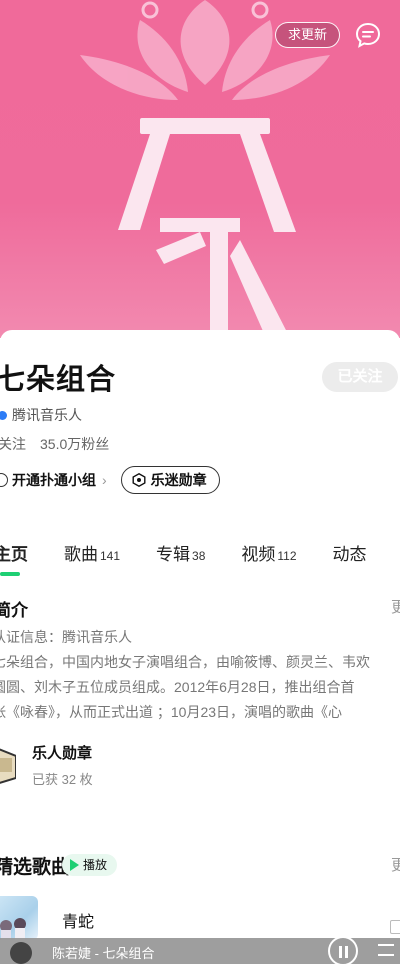  What do you see at coordinates (92, 552) in the screenshot?
I see `tab-songs: 歌曲 141` at bounding box center [92, 552].